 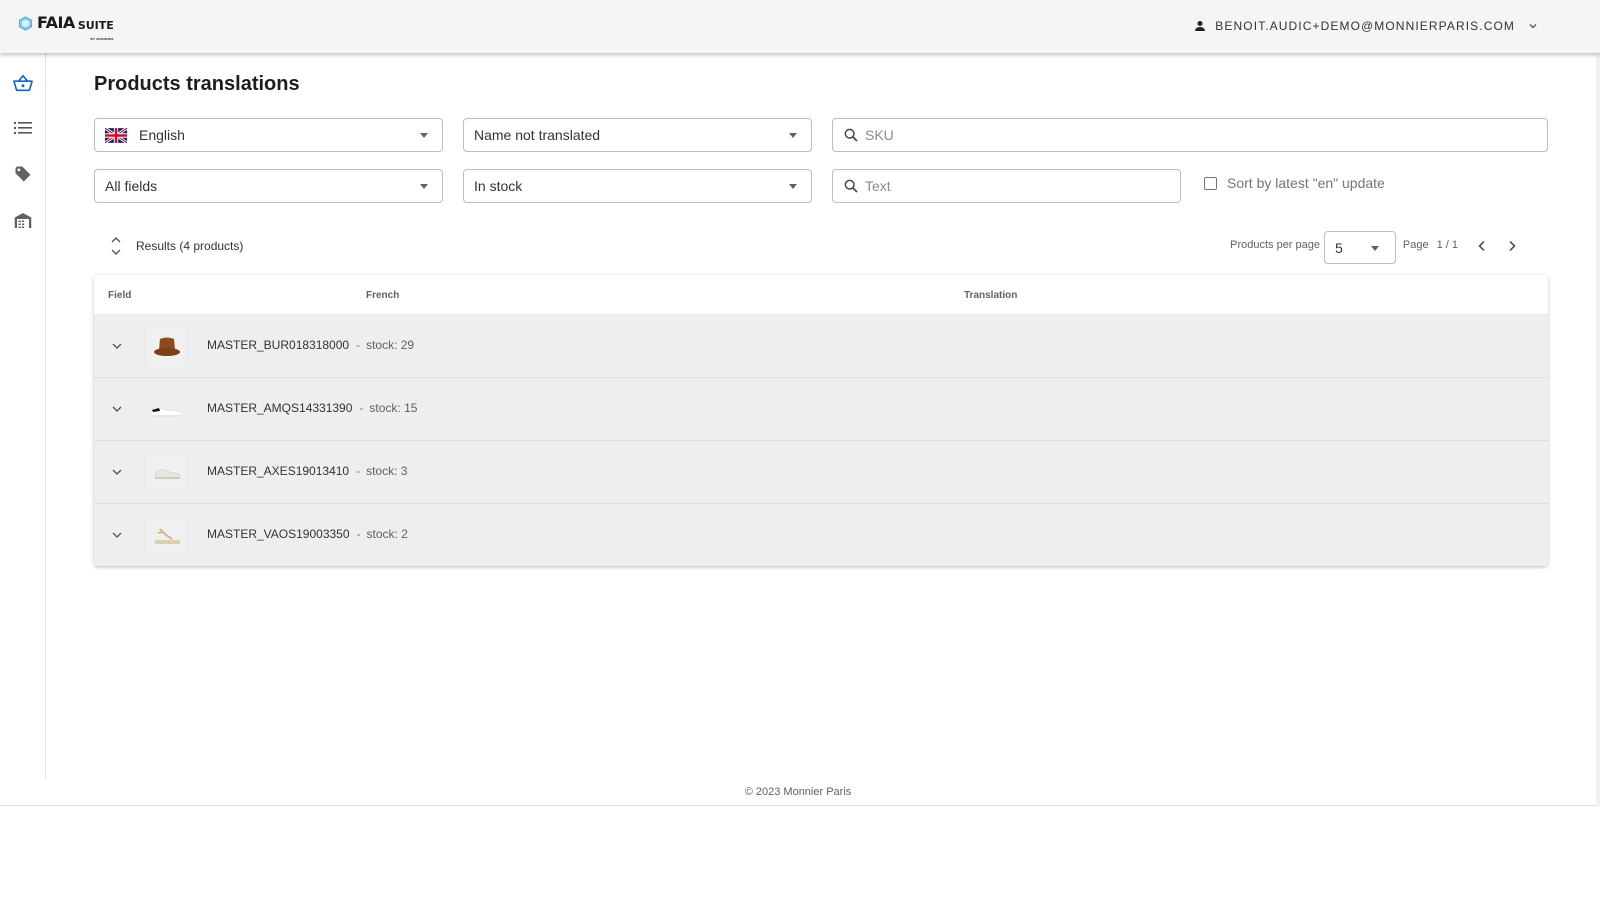 What do you see at coordinates (1190, 135) in the screenshot?
I see `sku-search-input: SKU` at bounding box center [1190, 135].